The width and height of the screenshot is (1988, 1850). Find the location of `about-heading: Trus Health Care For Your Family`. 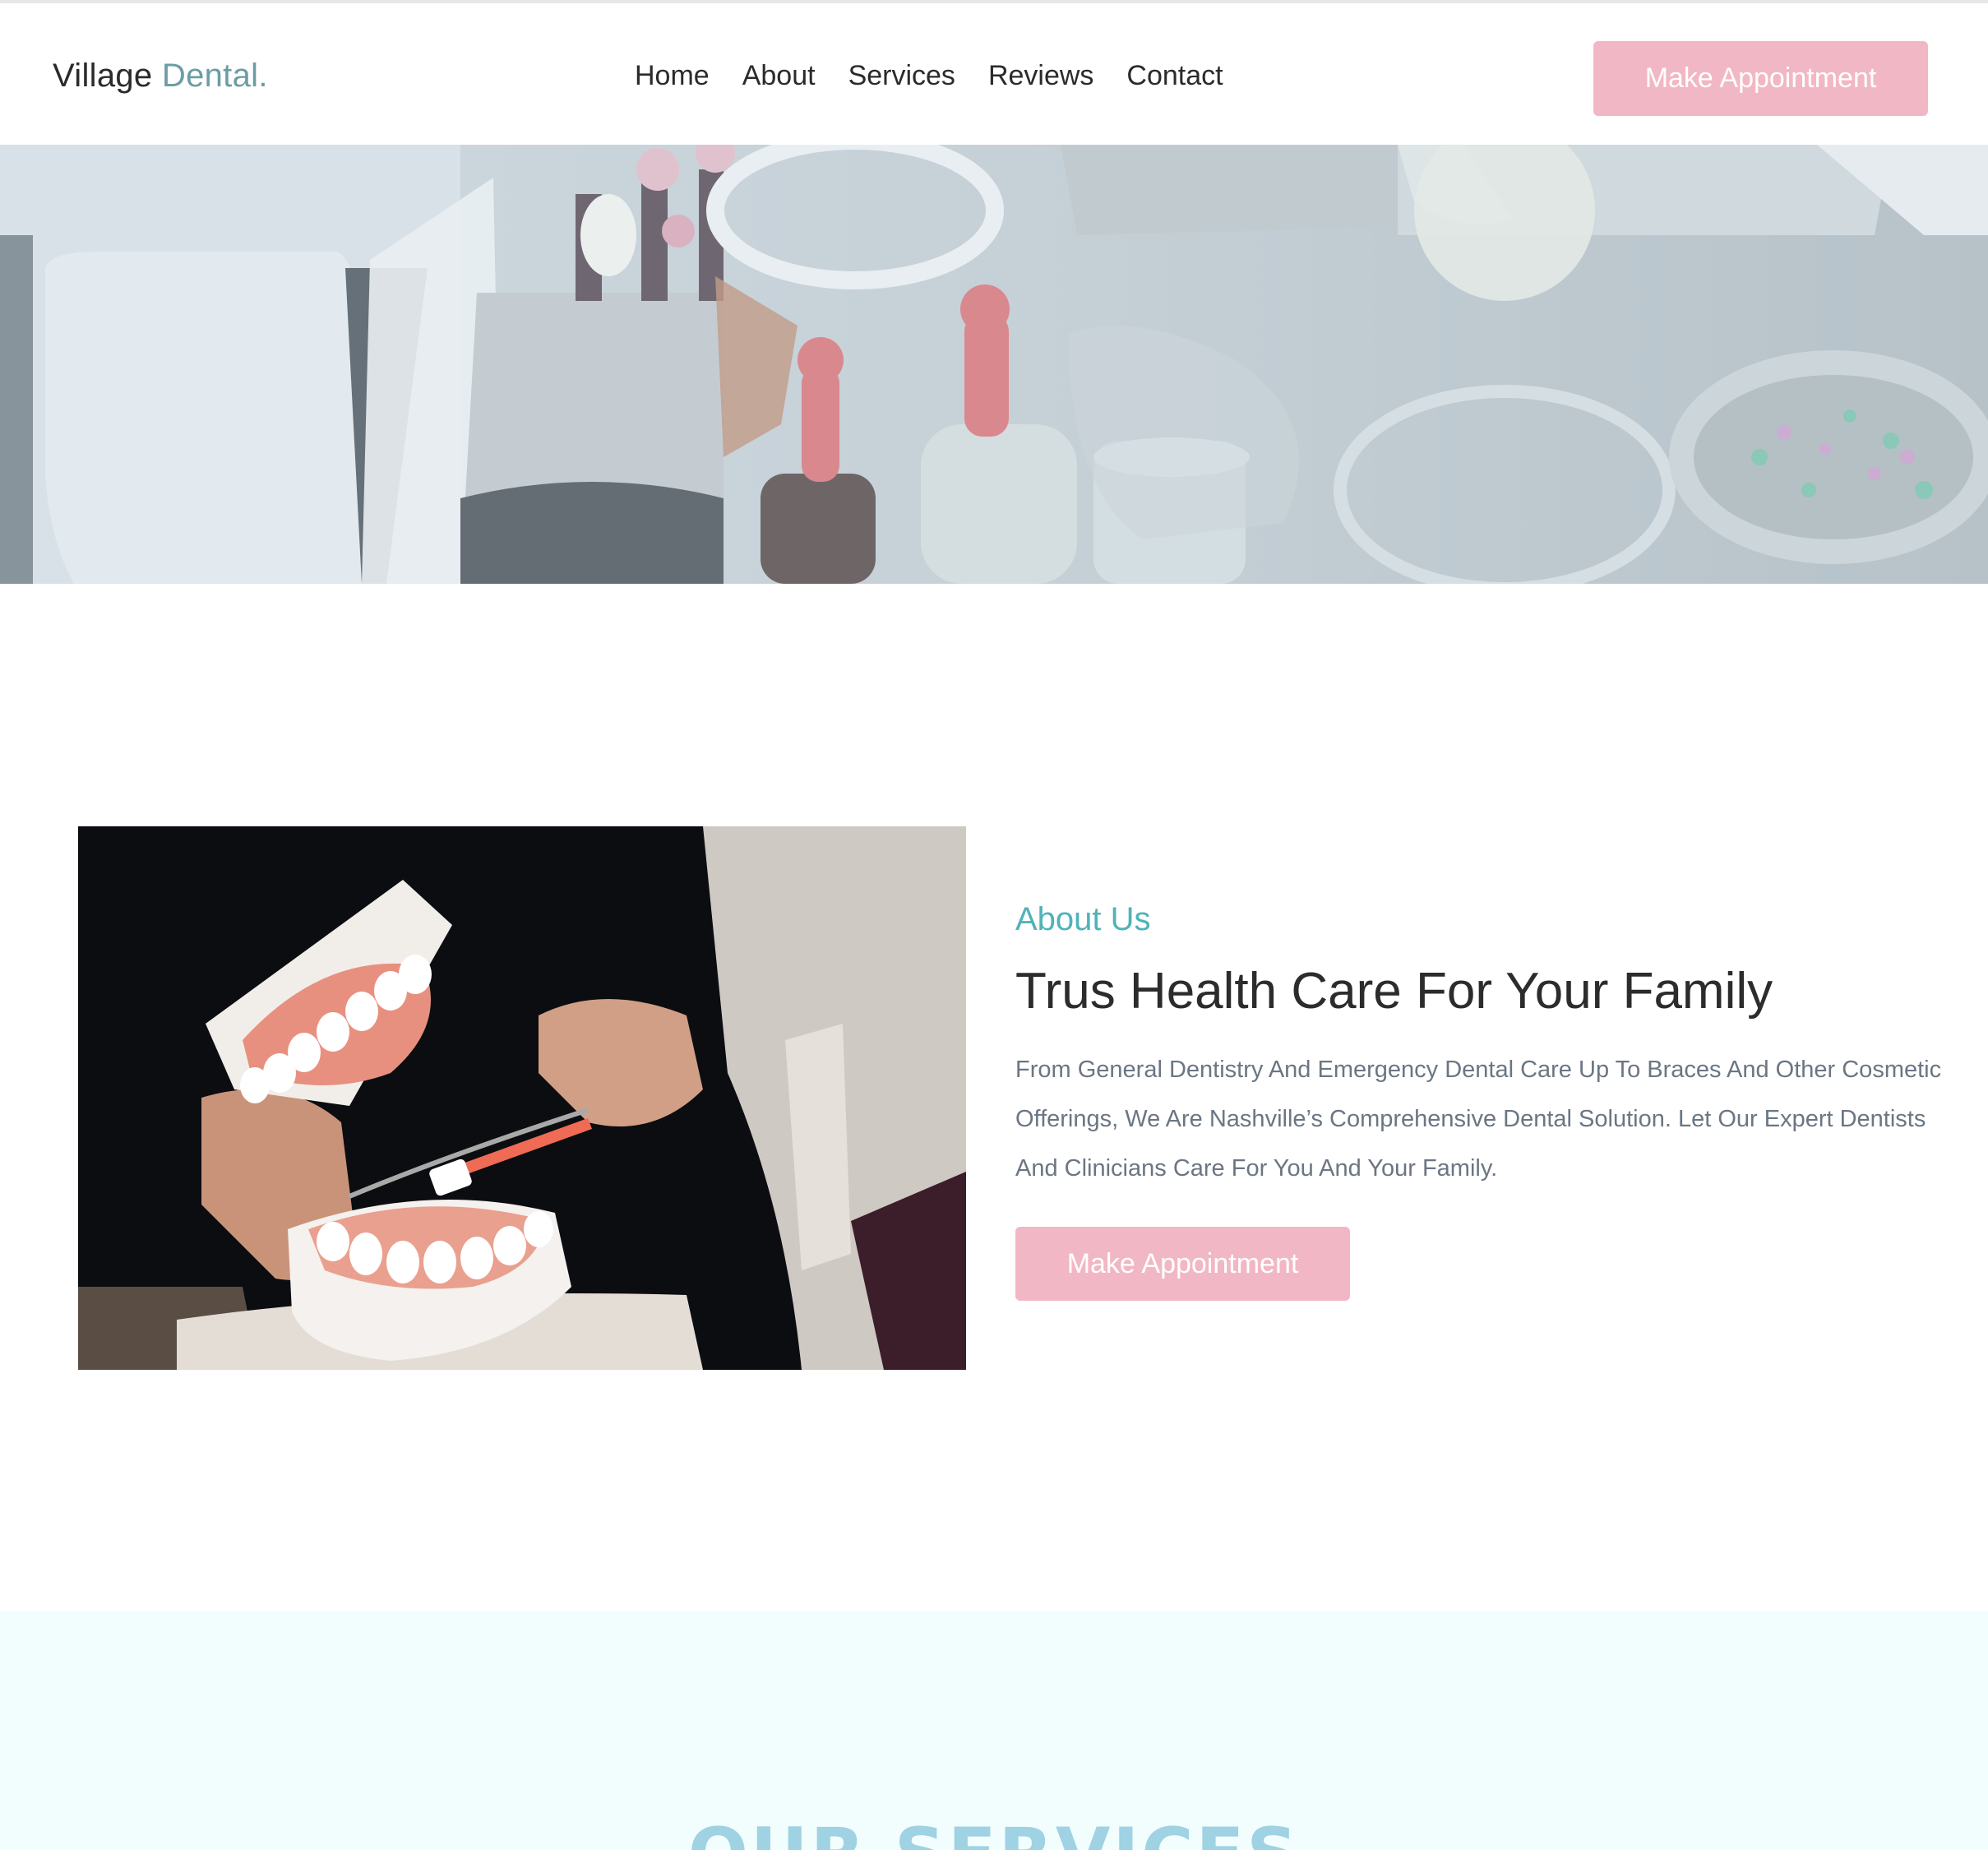

about-heading: Trus Health Care For Your Family is located at coordinates (1394, 991).